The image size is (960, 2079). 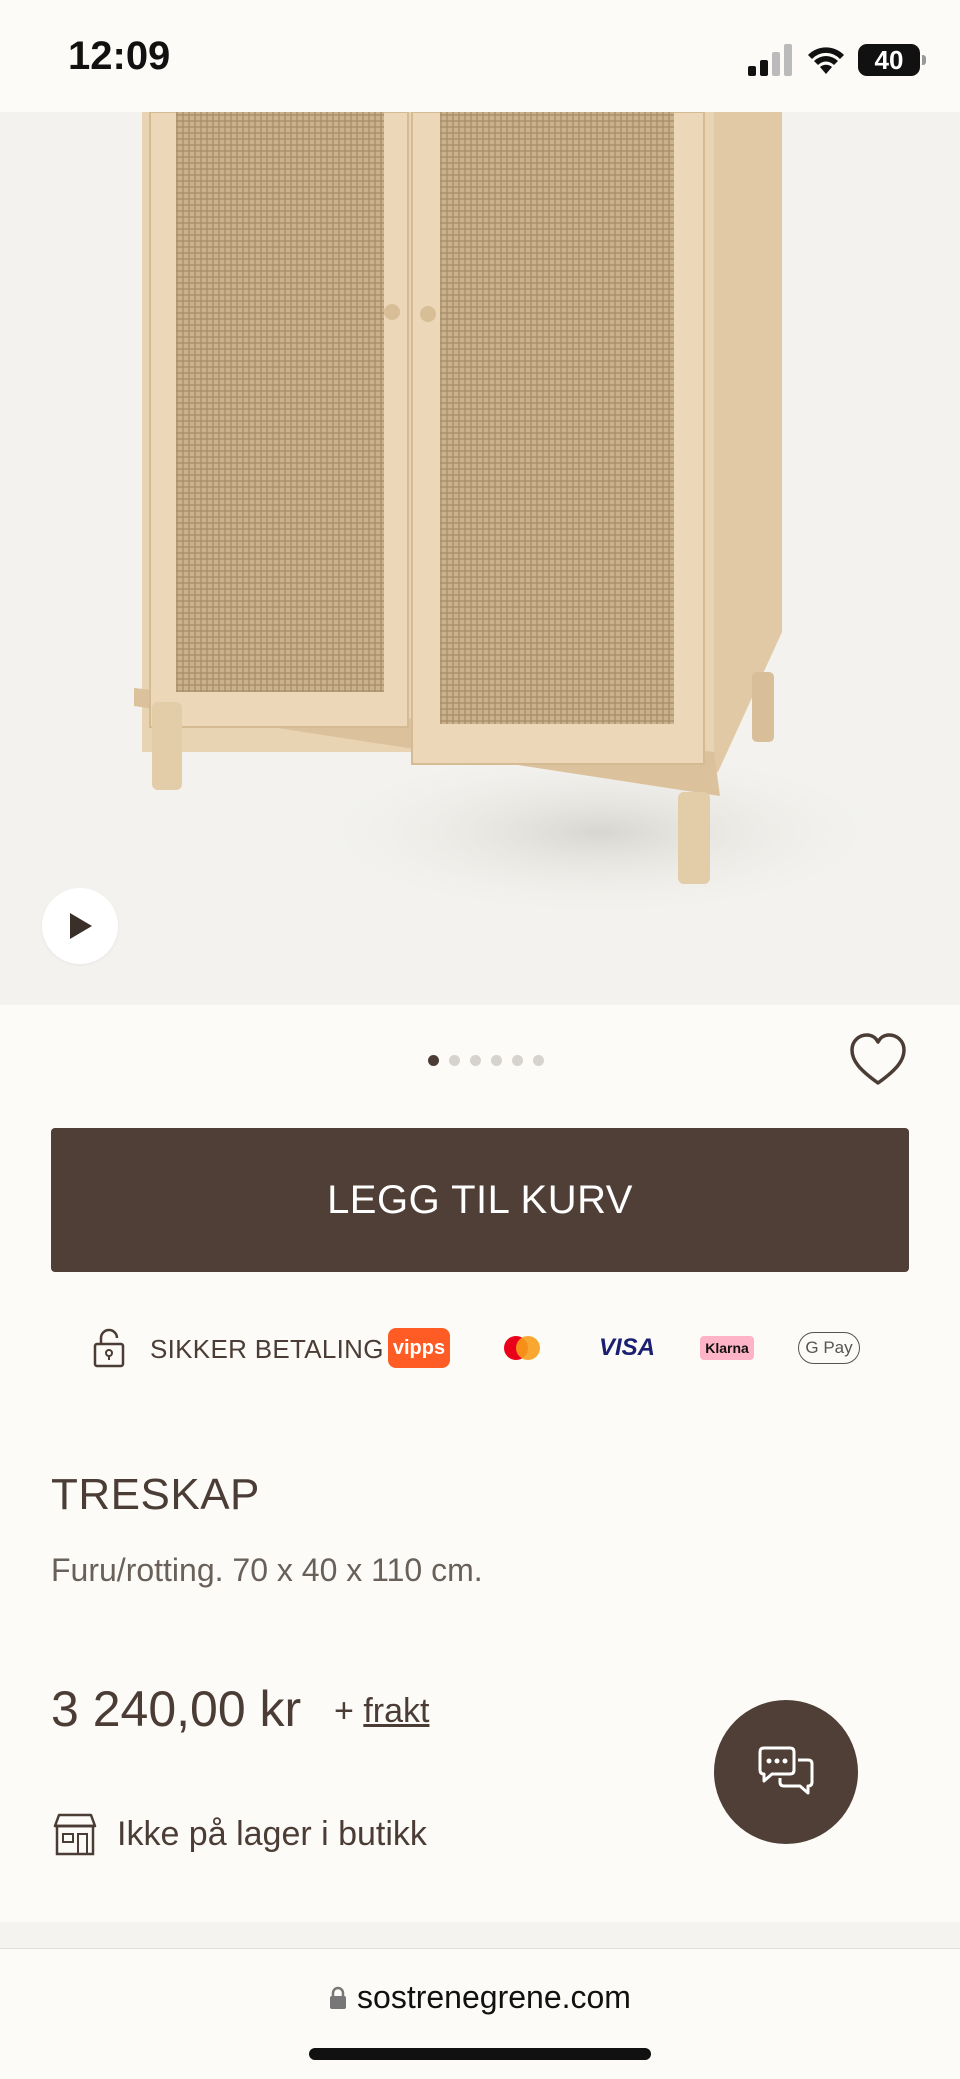 What do you see at coordinates (826, 60) in the screenshot?
I see `wifi-icon` at bounding box center [826, 60].